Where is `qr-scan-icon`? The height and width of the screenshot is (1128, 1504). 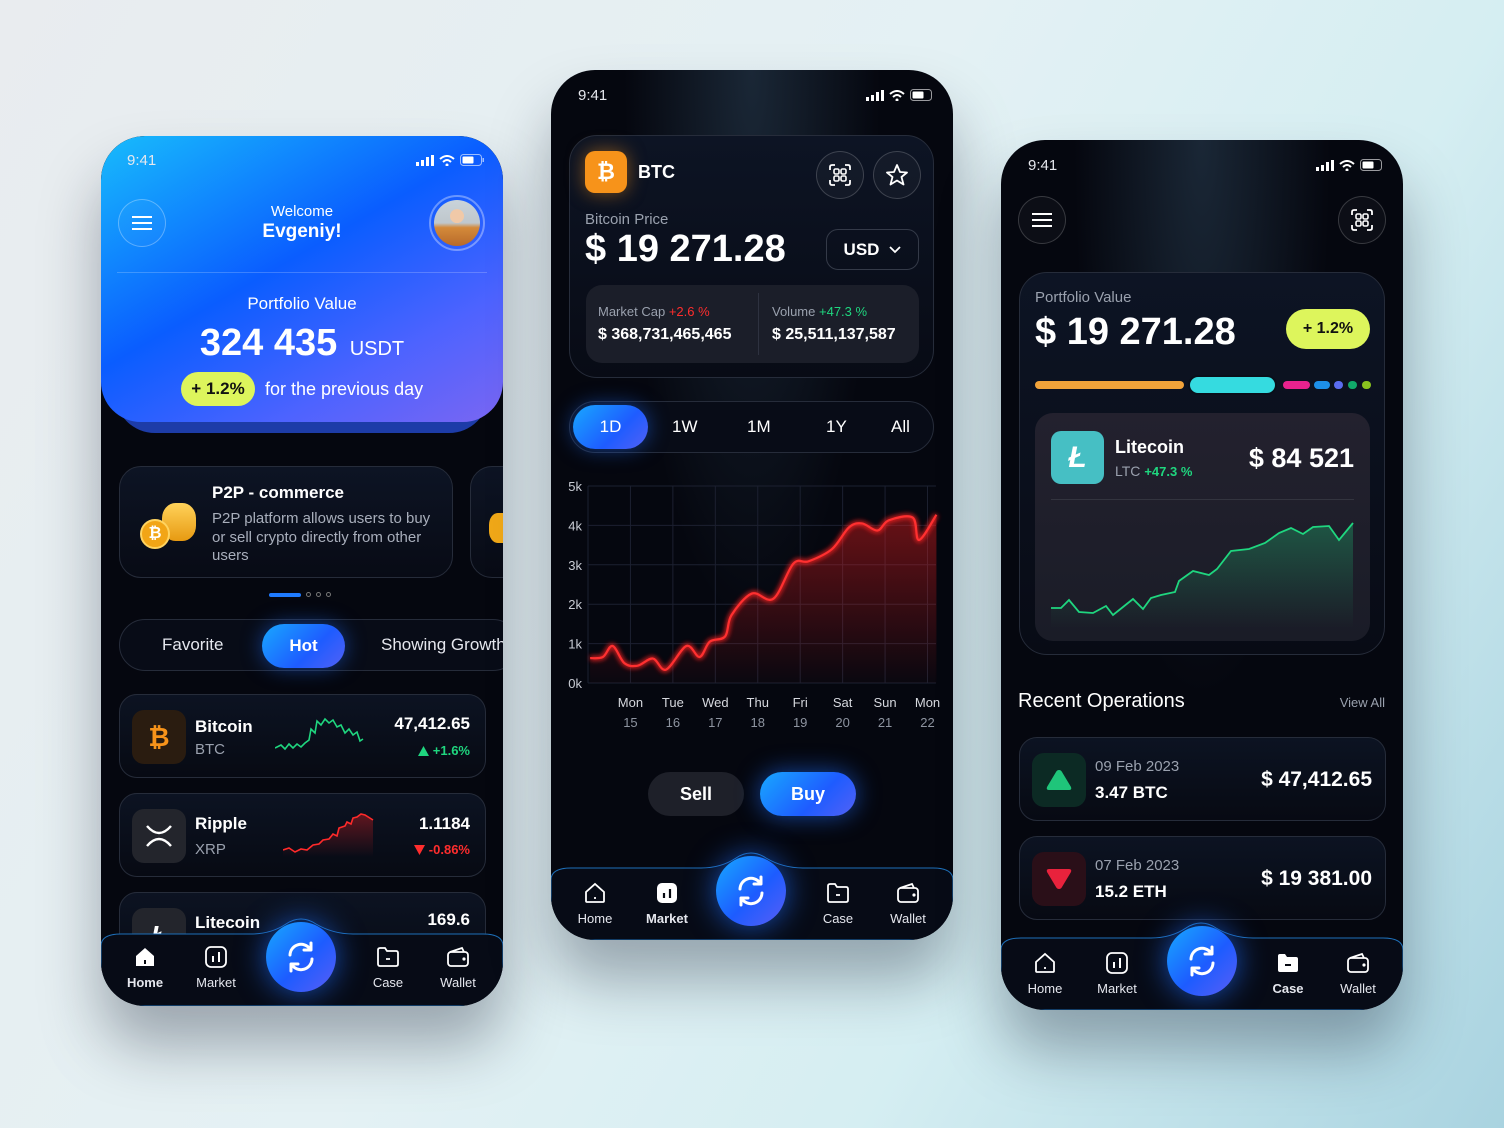 qr-scan-icon is located at coordinates (840, 175).